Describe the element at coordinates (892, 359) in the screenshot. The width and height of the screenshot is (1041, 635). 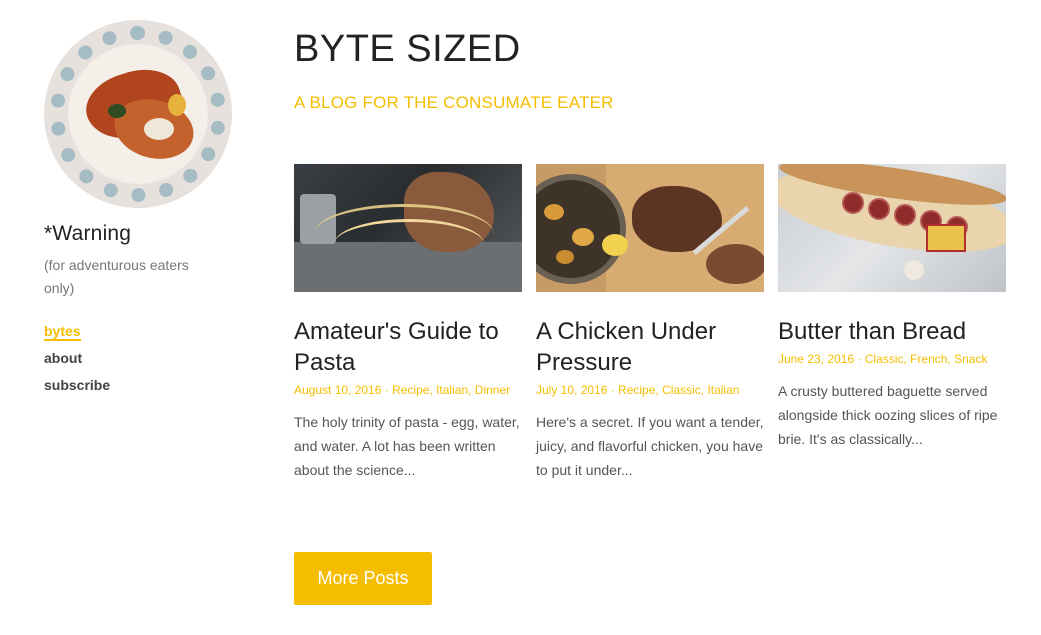
I see `post-meta: June 23, 2016 · Classic, French, Snack` at that location.